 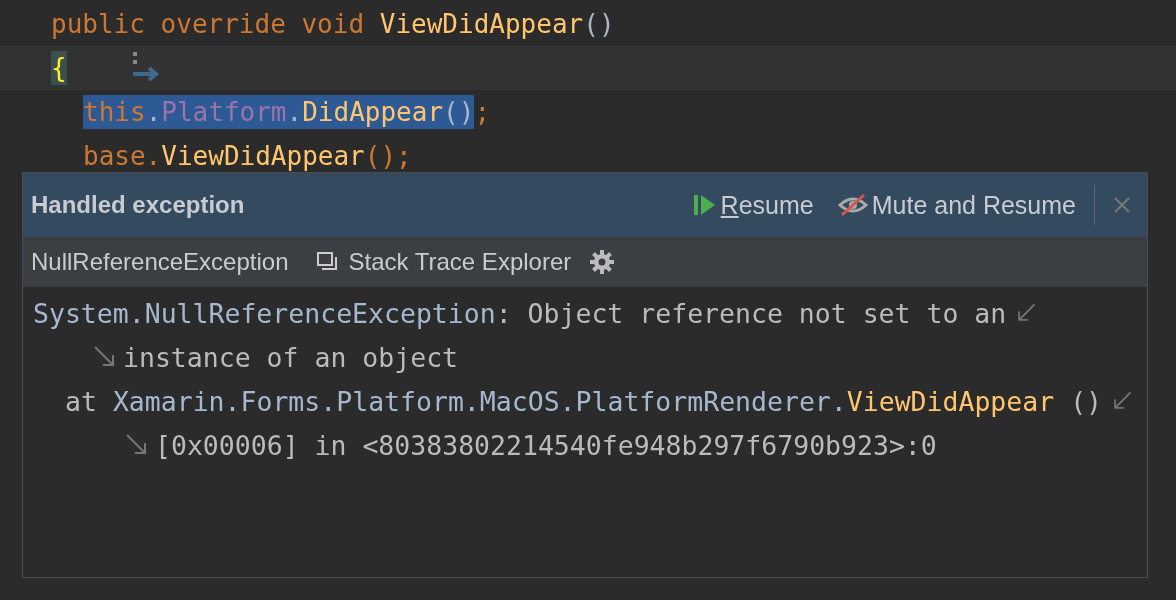 I want to click on trace-line: at Xamarin.Forms.Platform.MacOS.PlatformRenderer.ViewDidAppear (), so click(x=584, y=401).